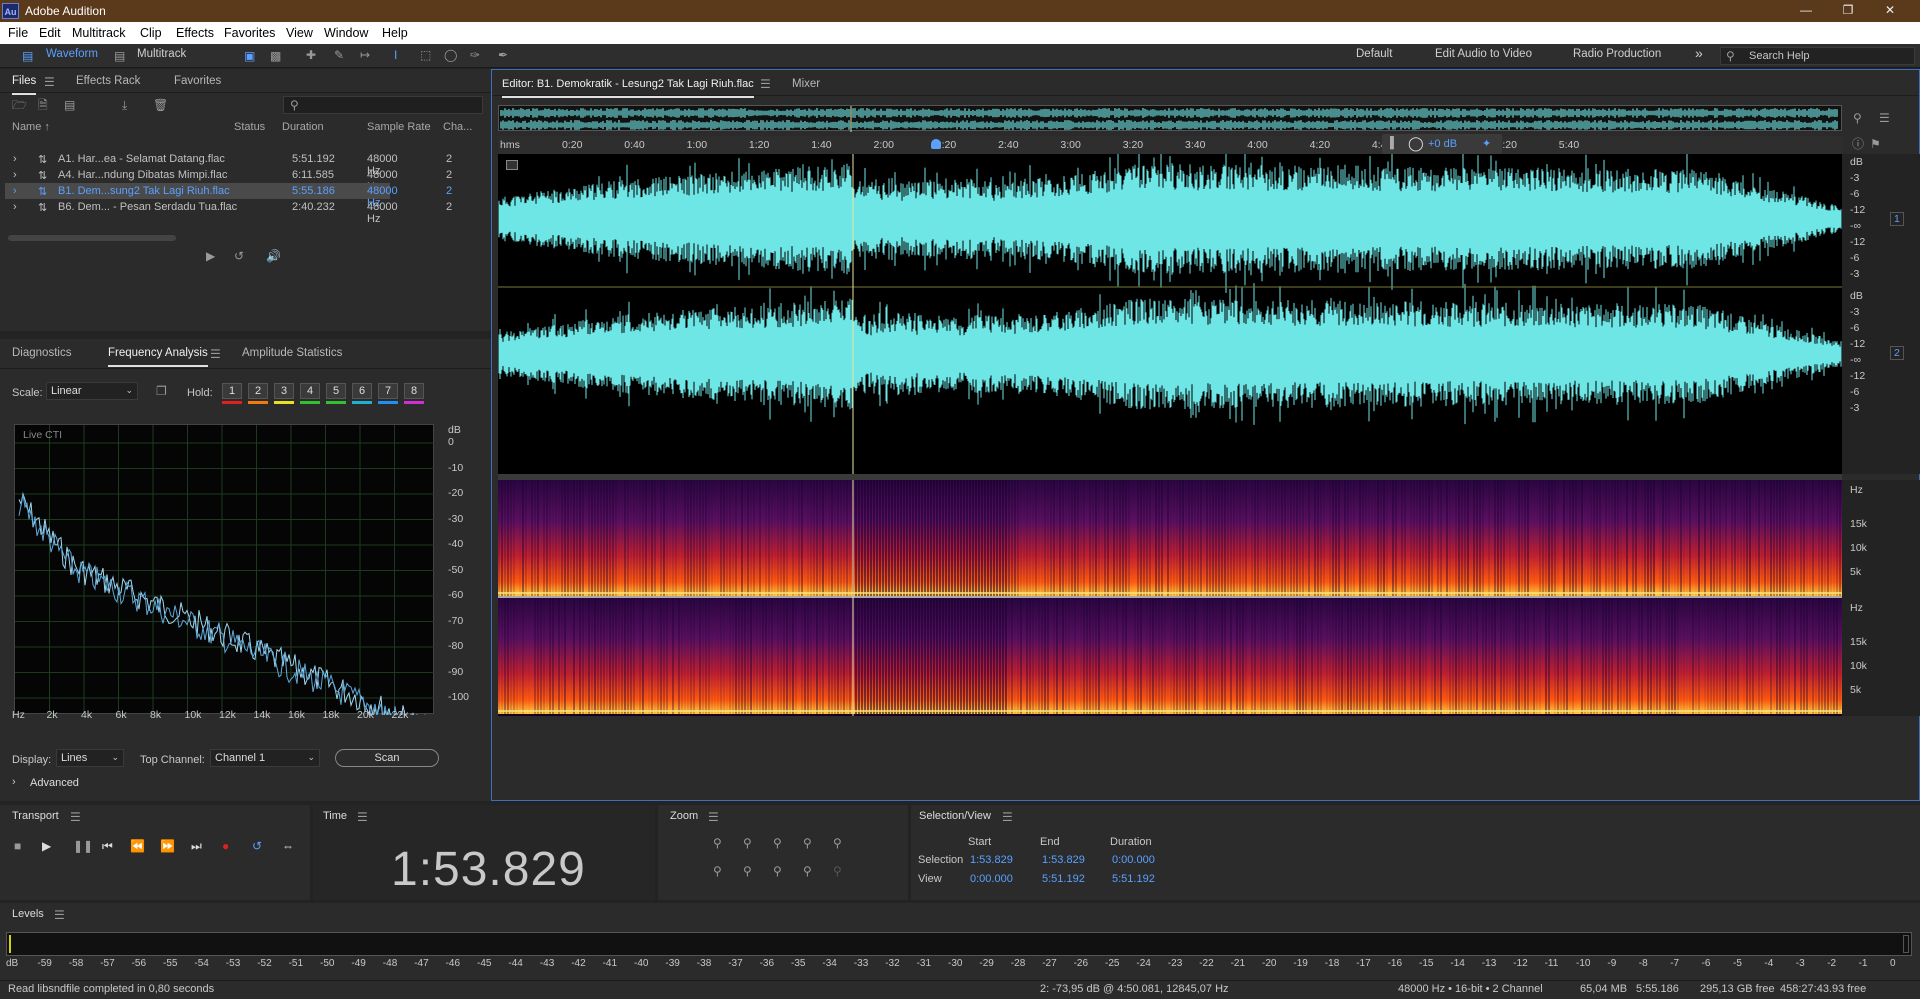 This screenshot has width=1920, height=999. Describe the element at coordinates (195, 33) in the screenshot. I see `menu-effects: Effects` at that location.